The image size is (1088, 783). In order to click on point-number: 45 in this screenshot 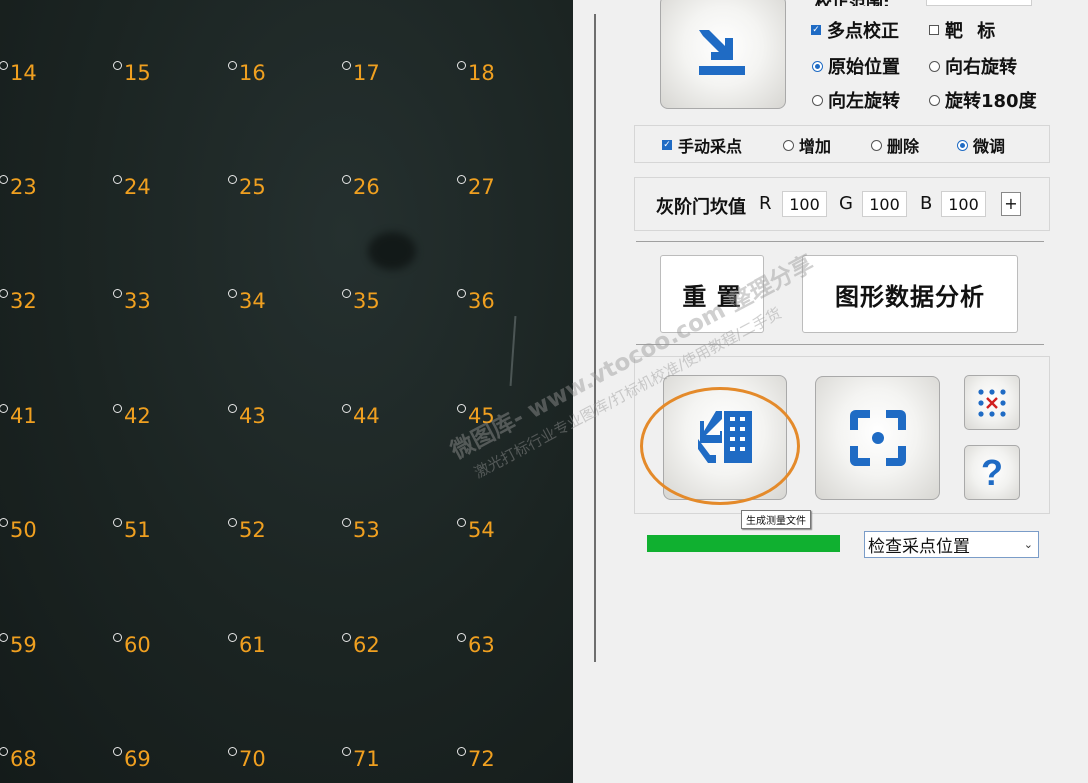, I will do `click(481, 416)`.